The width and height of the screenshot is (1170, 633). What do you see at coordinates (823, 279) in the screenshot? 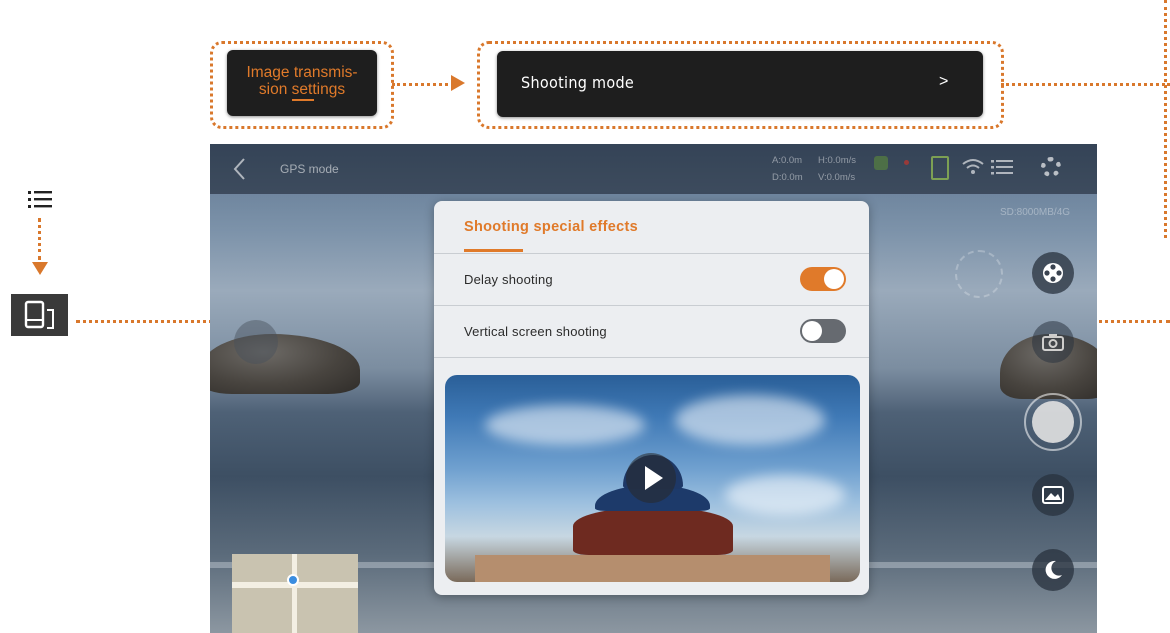
I see `delay-shooting-toggle` at bounding box center [823, 279].